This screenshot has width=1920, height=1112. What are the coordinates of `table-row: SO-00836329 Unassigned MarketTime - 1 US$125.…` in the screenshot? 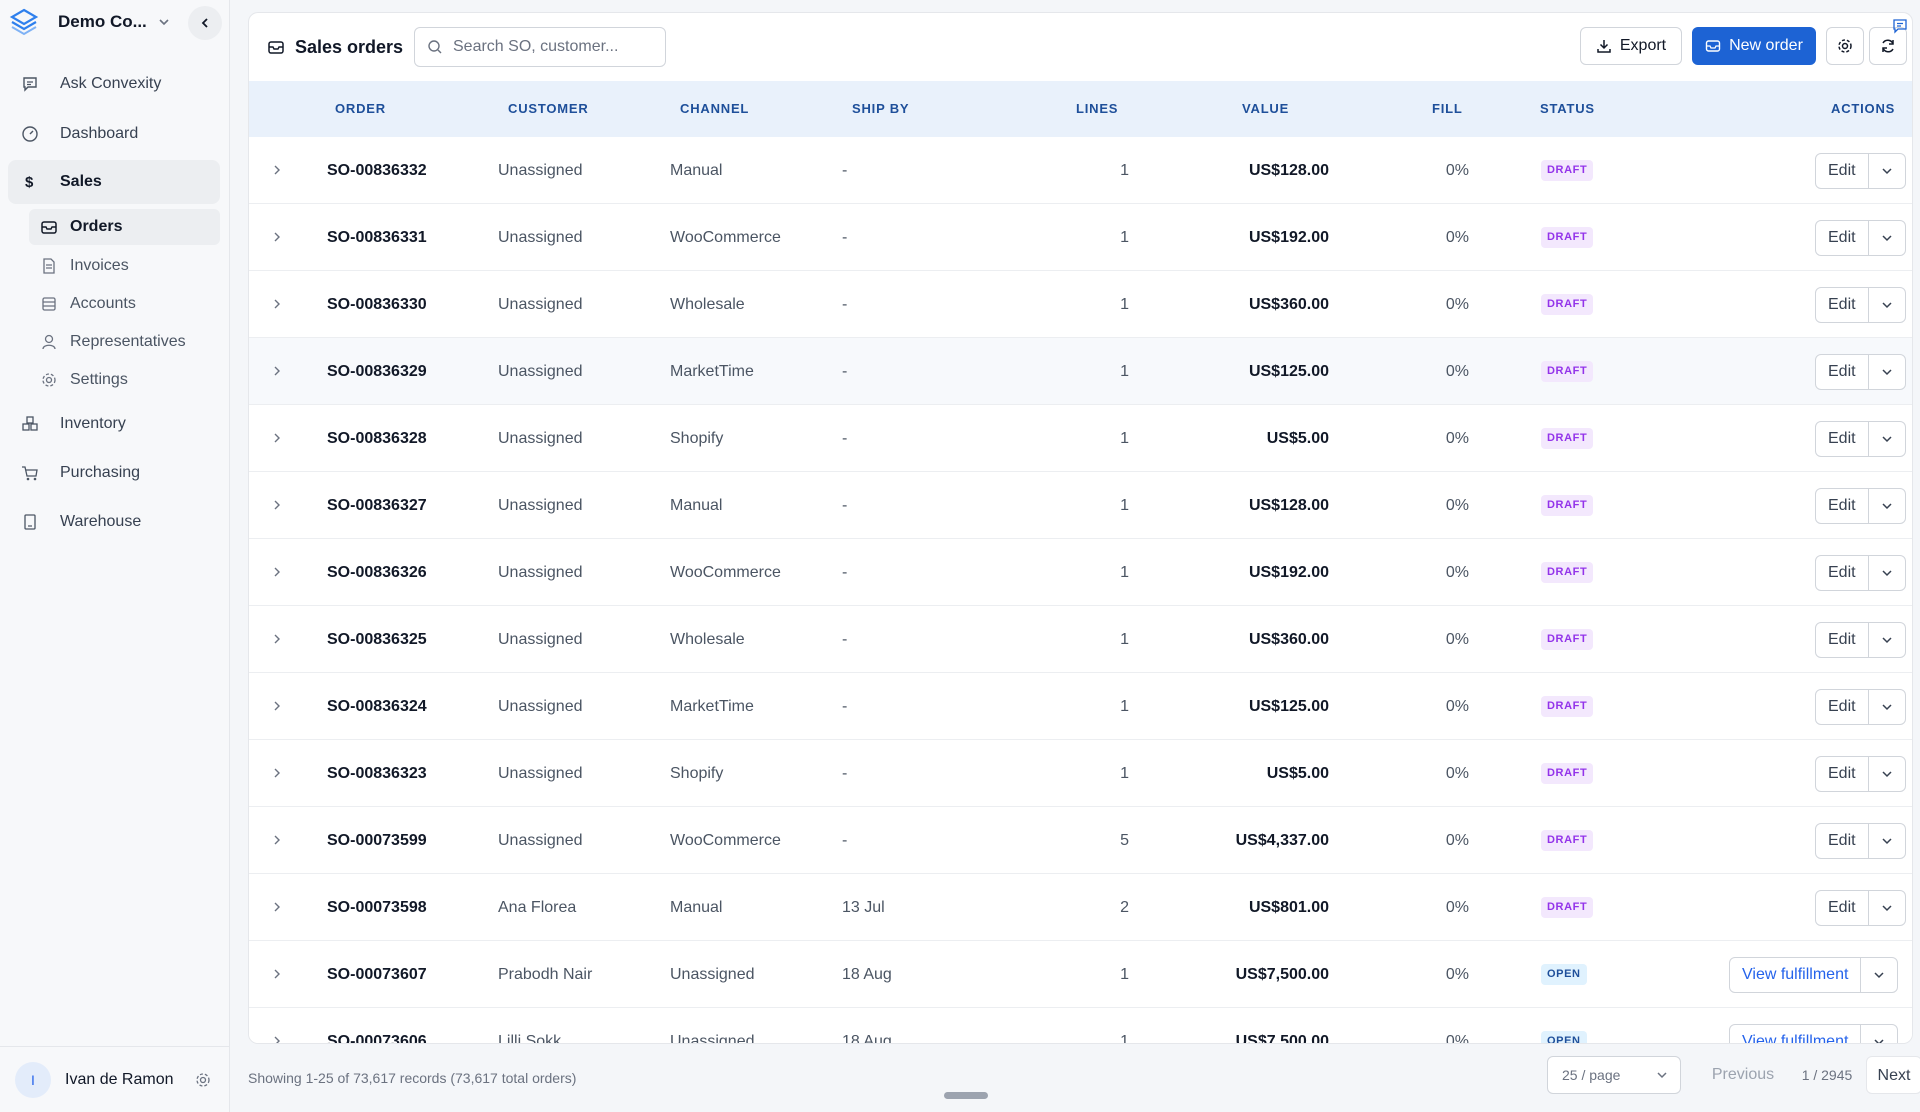 It's located at (1080, 371).